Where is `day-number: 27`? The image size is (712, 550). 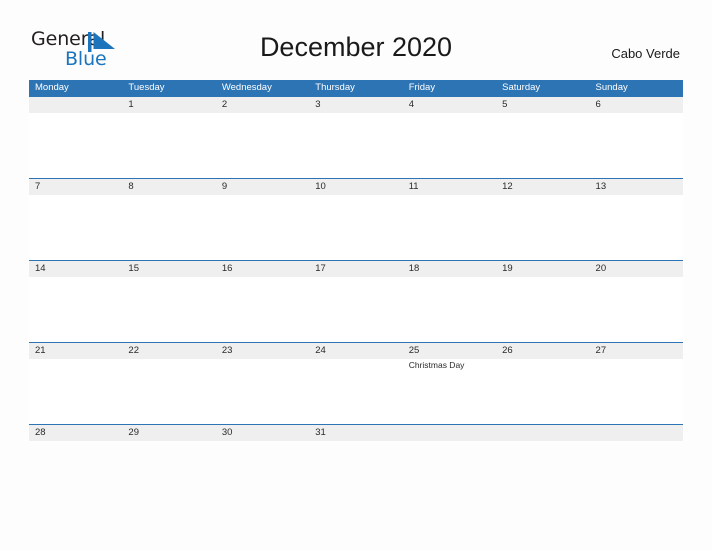 day-number: 27 is located at coordinates (636, 351).